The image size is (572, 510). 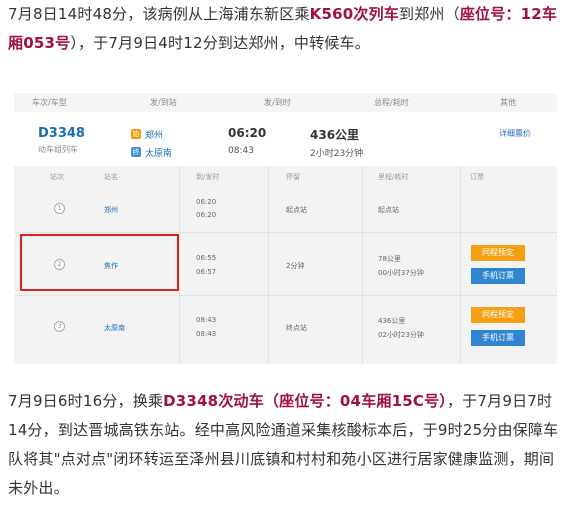 I want to click on arrival-time: 08:43, so click(x=241, y=151).